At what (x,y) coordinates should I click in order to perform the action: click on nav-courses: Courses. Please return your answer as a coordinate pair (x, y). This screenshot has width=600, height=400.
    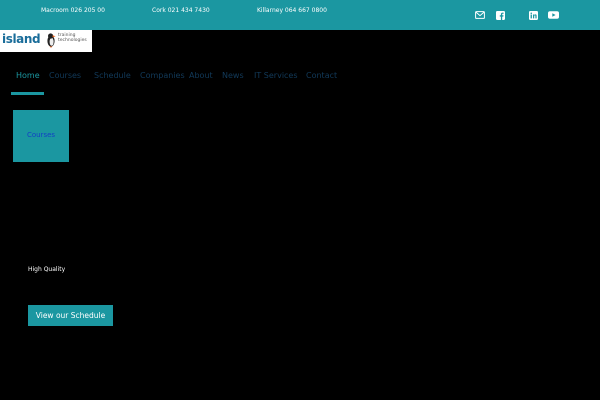
    Looking at the image, I should click on (65, 75).